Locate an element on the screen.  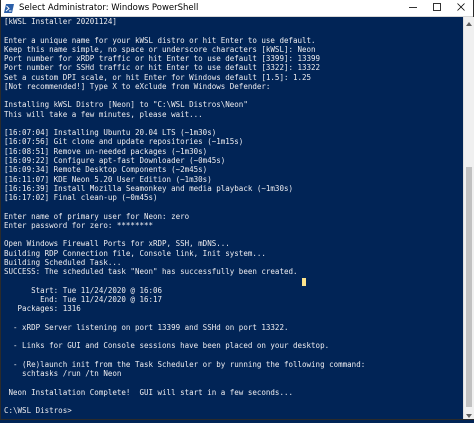
close-icon is located at coordinates (461, 8).